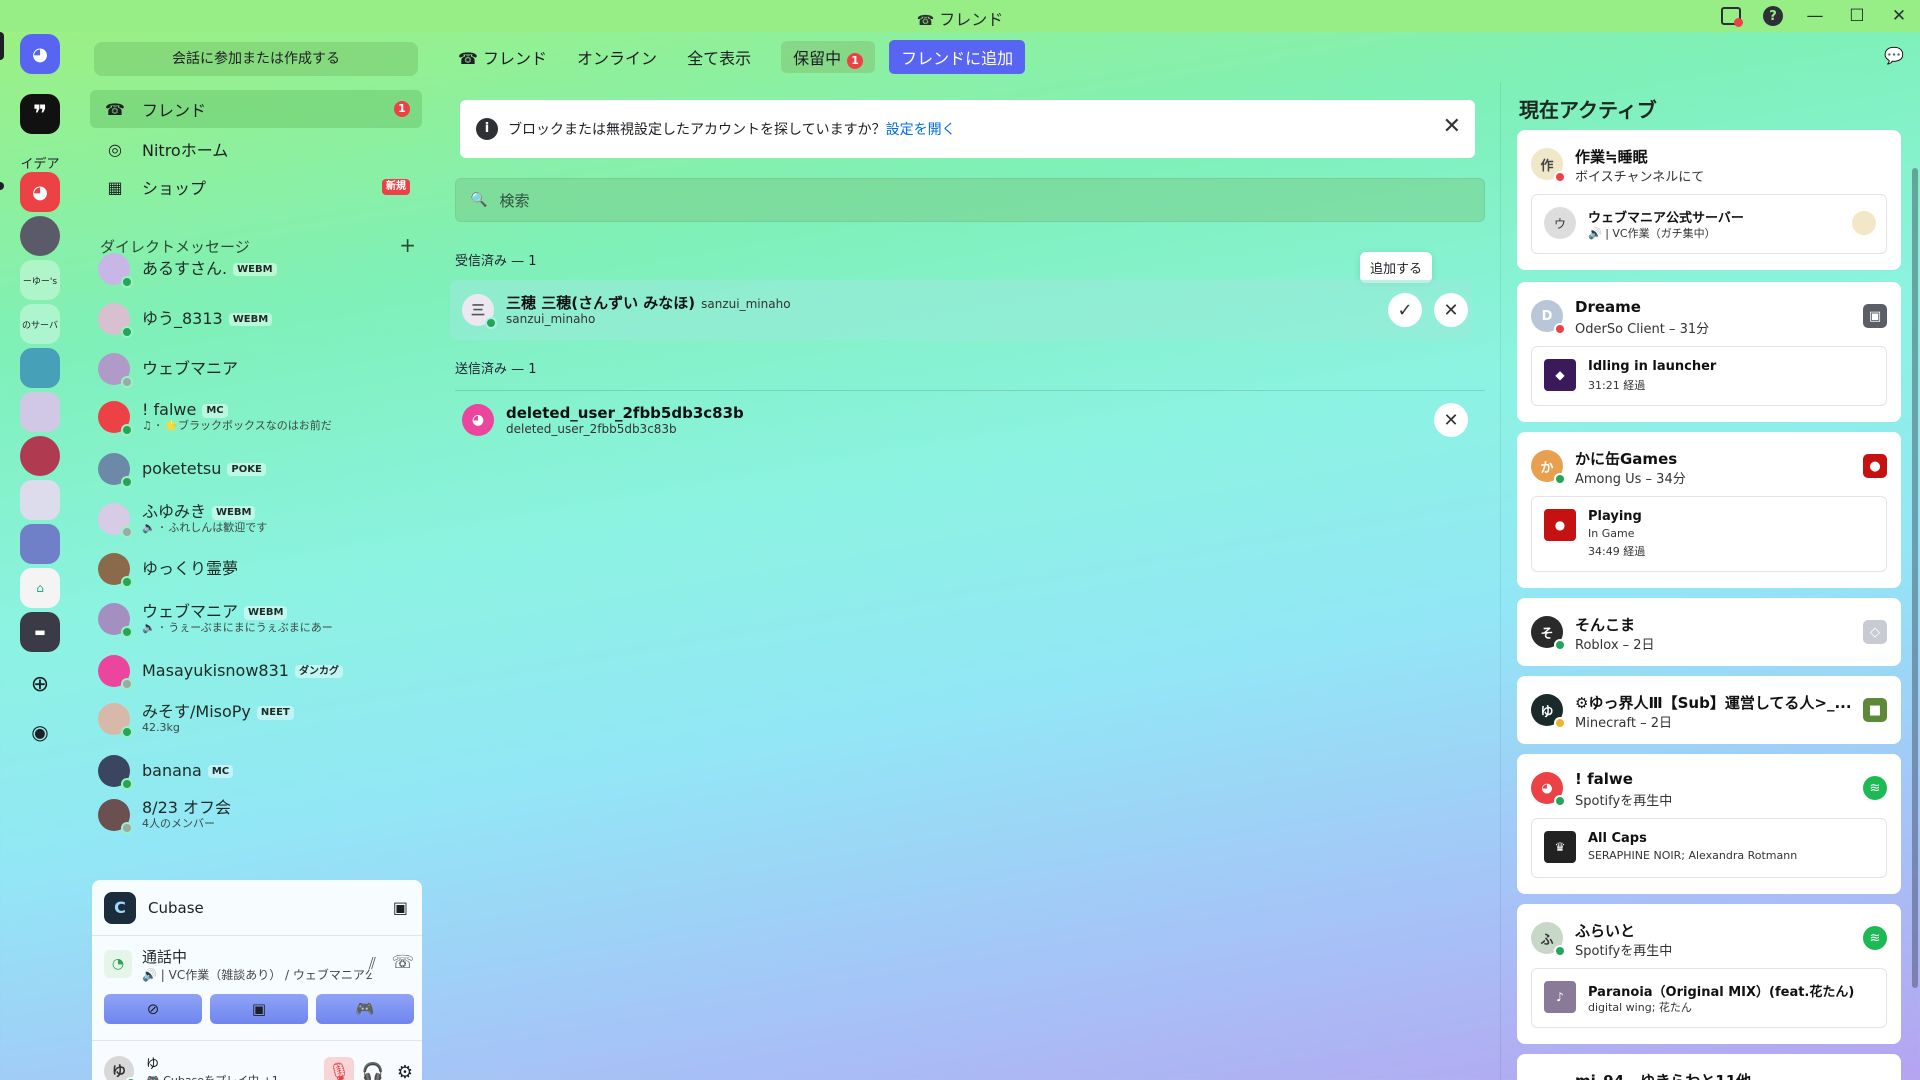 Image resolution: width=1920 pixels, height=1080 pixels. I want to click on dm-name-text: 8/23 オフ会, so click(187, 808).